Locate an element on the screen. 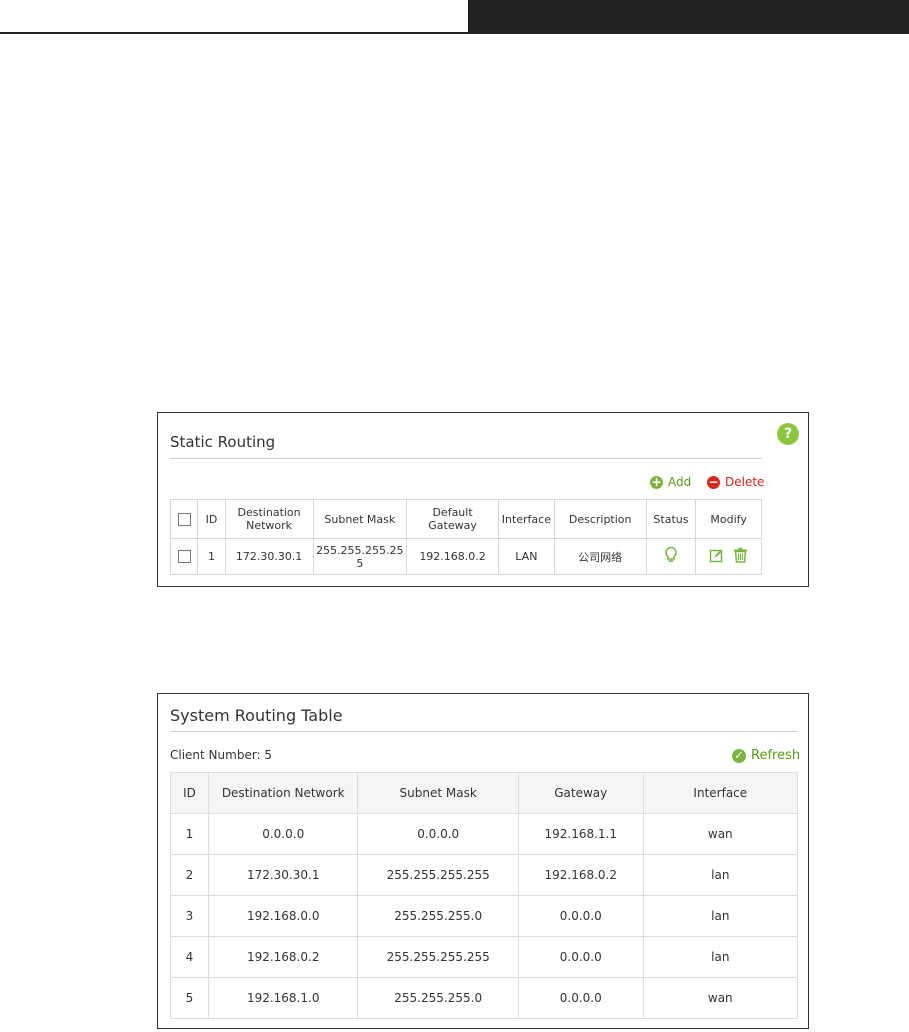 This screenshot has width=909, height=1032. cell-modify is located at coordinates (728, 556).